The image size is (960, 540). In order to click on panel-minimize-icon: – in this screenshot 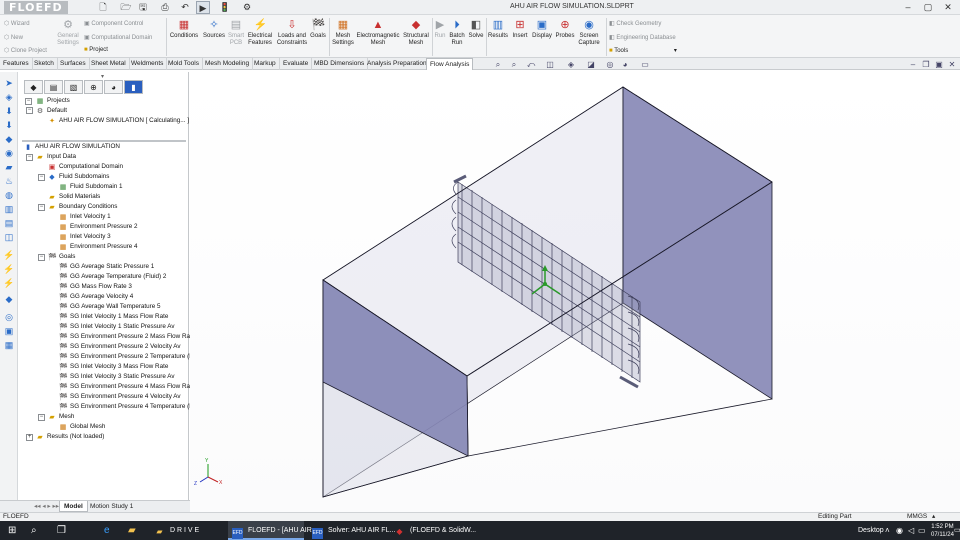, I will do `click(913, 65)`.